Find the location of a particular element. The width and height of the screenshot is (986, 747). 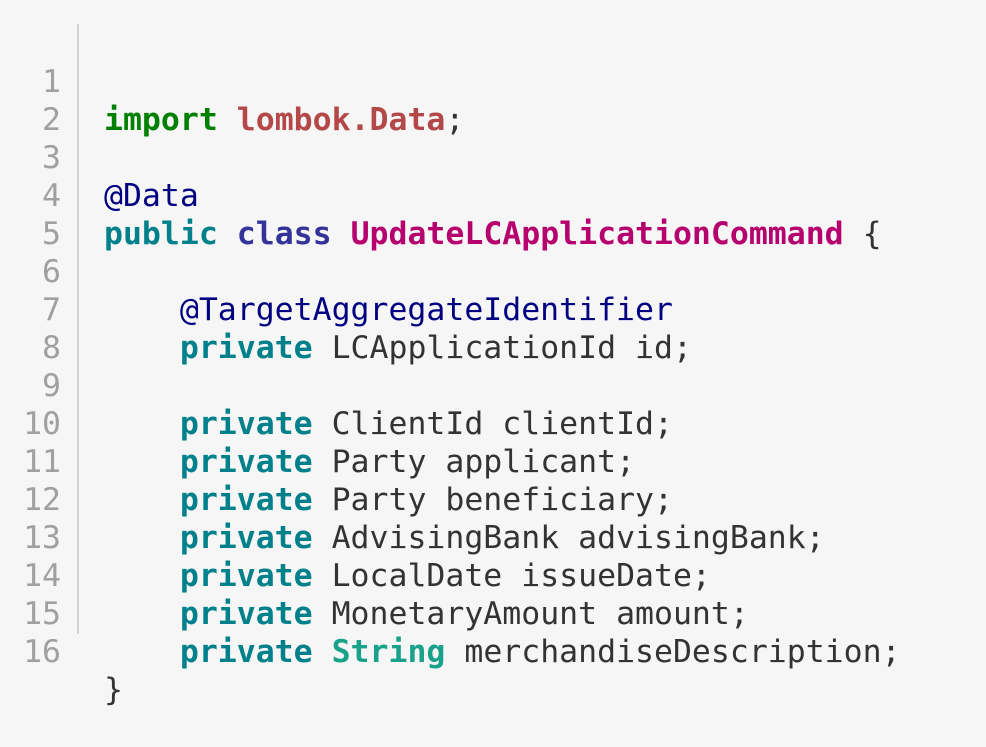

code-text: } is located at coordinates (113, 690).